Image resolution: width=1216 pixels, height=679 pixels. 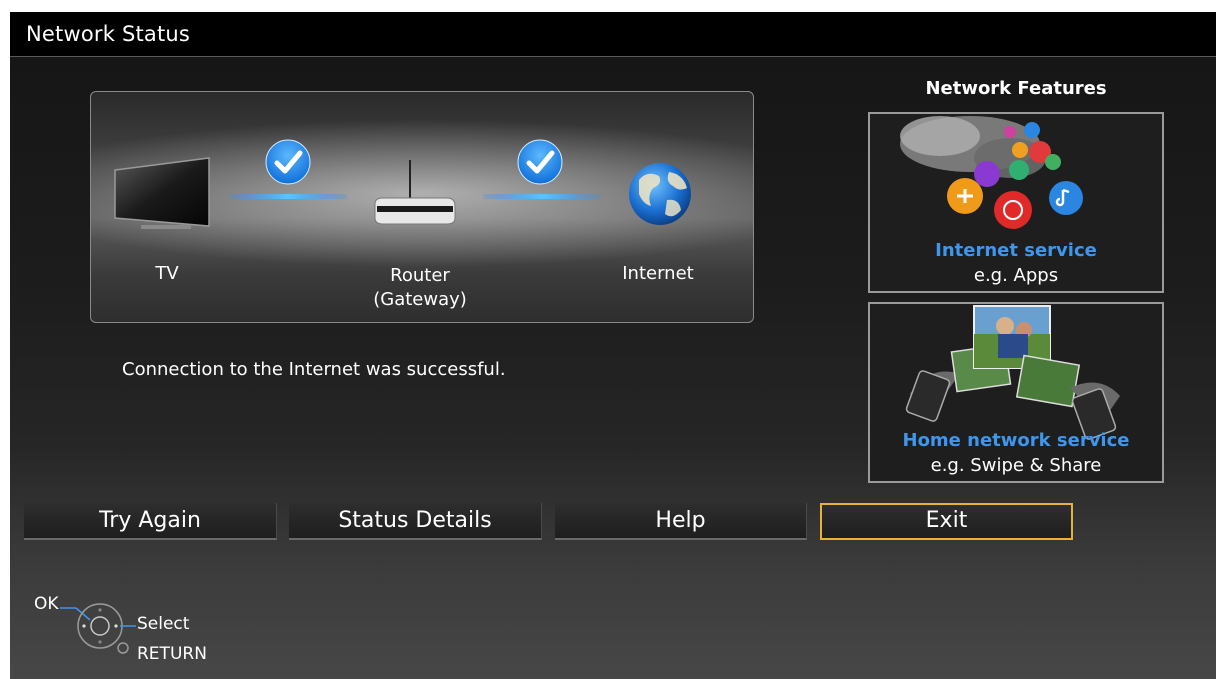 What do you see at coordinates (1016, 392) in the screenshot?
I see `feature-home-network-service: Home network service e.g. Swipe & Share` at bounding box center [1016, 392].